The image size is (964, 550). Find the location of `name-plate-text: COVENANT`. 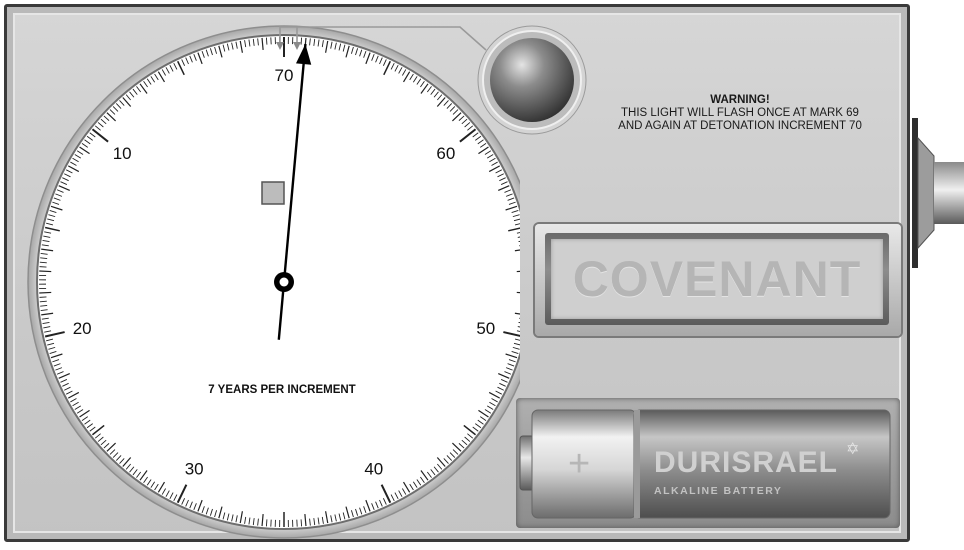

name-plate-text: COVENANT is located at coordinates (717, 279).